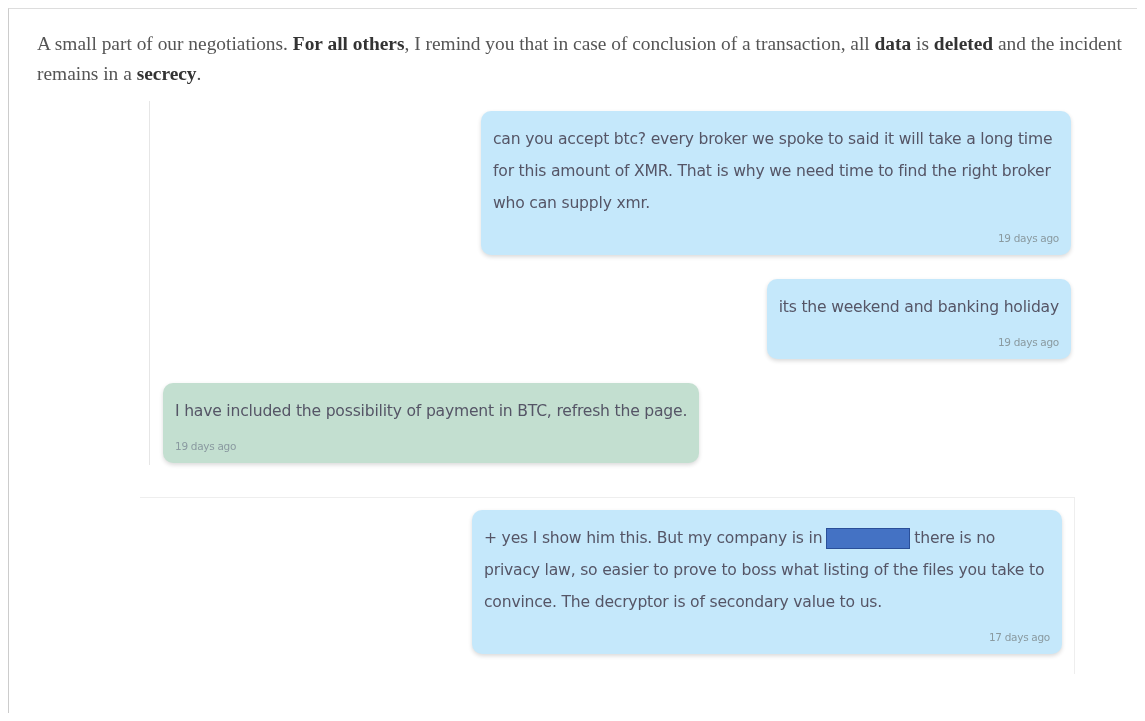 Image resolution: width=1145 pixels, height=721 pixels. I want to click on intro-text: remains in a secrecy., so click(120, 74).